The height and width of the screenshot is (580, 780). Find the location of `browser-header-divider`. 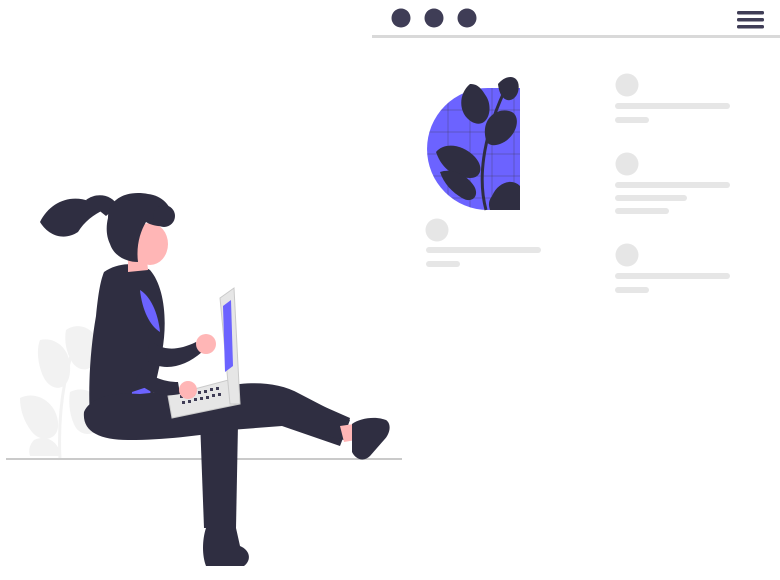

browser-header-divider is located at coordinates (576, 36).